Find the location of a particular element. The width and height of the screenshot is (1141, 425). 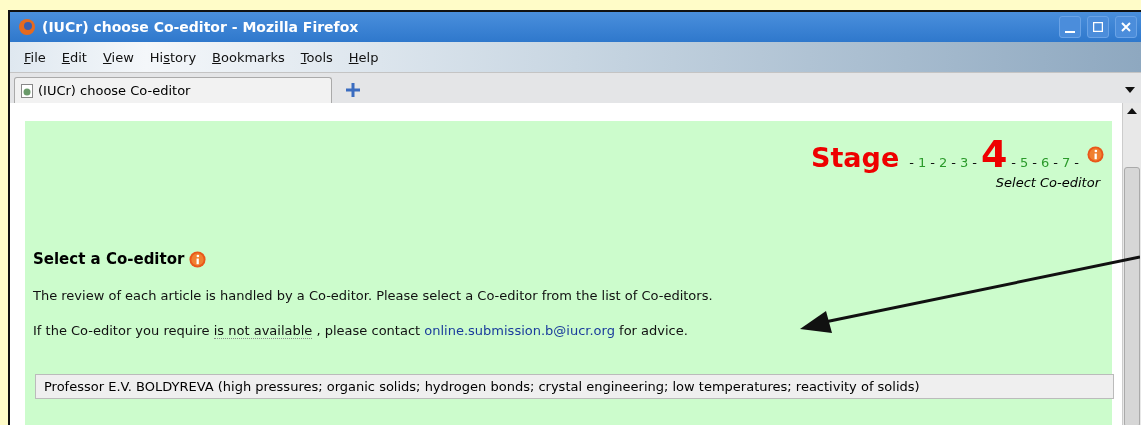

stage-step: 5 is located at coordinates (1024, 162).